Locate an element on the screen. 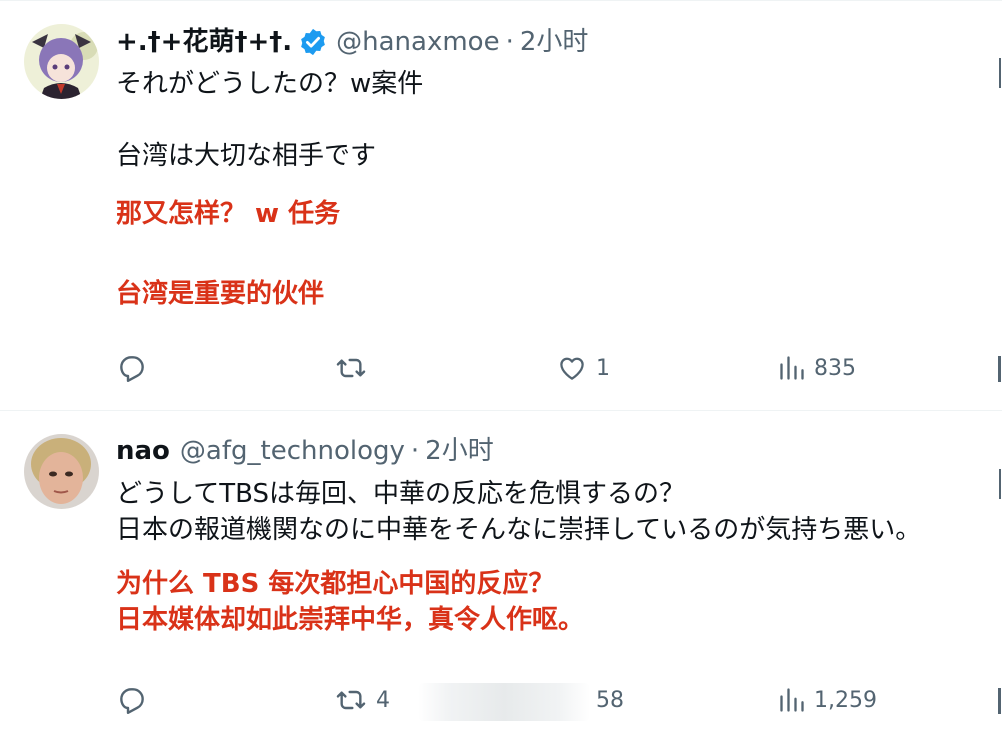 This screenshot has height=729, width=1002. translation-line-2: 台湾是重要的伙伴 is located at coordinates (220, 294).